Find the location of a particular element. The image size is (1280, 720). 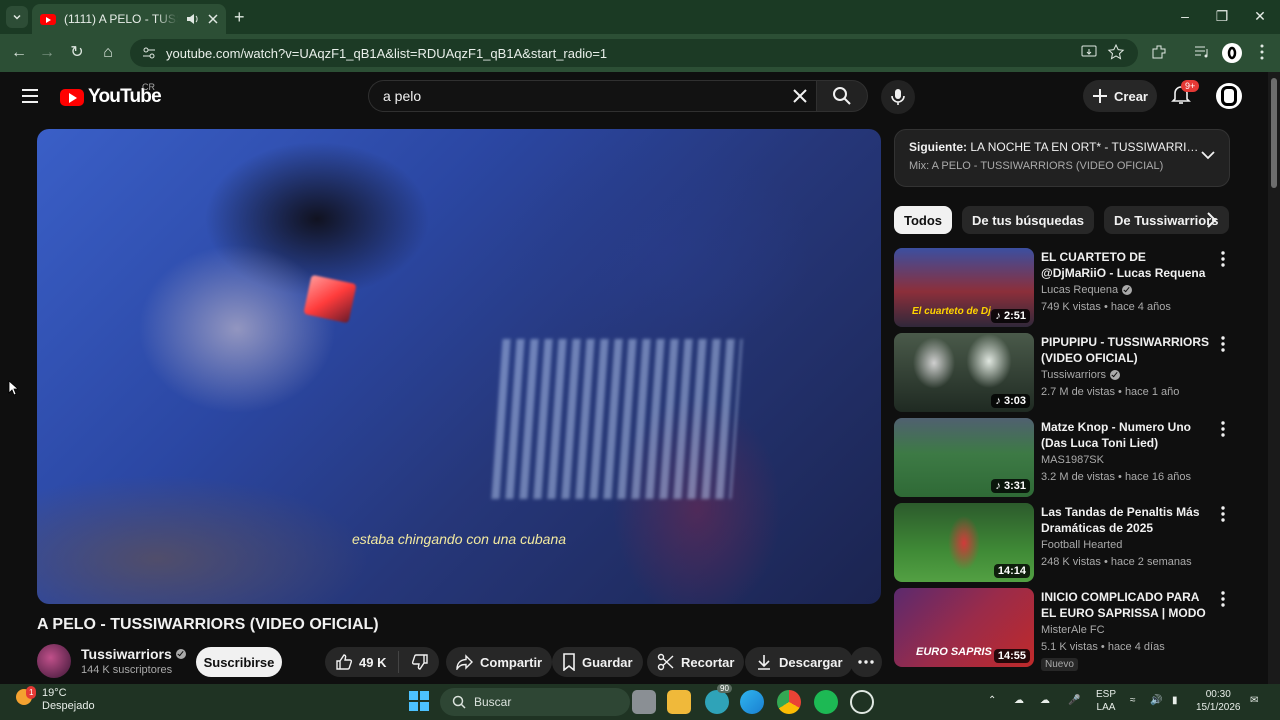

file-explorer-icon is located at coordinates (679, 702).